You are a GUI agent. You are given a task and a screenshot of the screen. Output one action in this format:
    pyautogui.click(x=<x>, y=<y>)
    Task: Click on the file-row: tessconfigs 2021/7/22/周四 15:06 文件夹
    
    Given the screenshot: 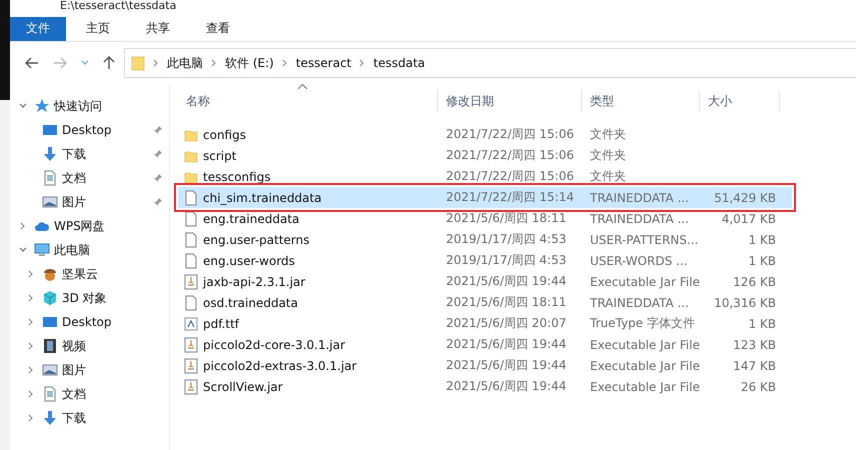 What is the action you would take?
    pyautogui.click(x=485, y=176)
    